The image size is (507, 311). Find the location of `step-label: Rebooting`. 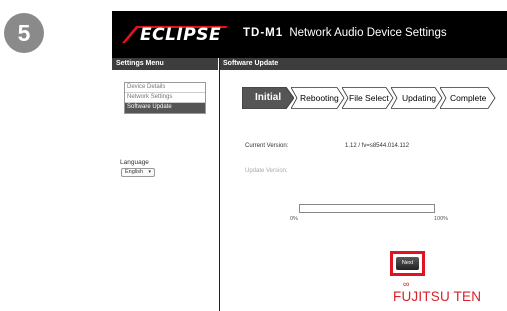

step-label: Rebooting is located at coordinates (319, 98).